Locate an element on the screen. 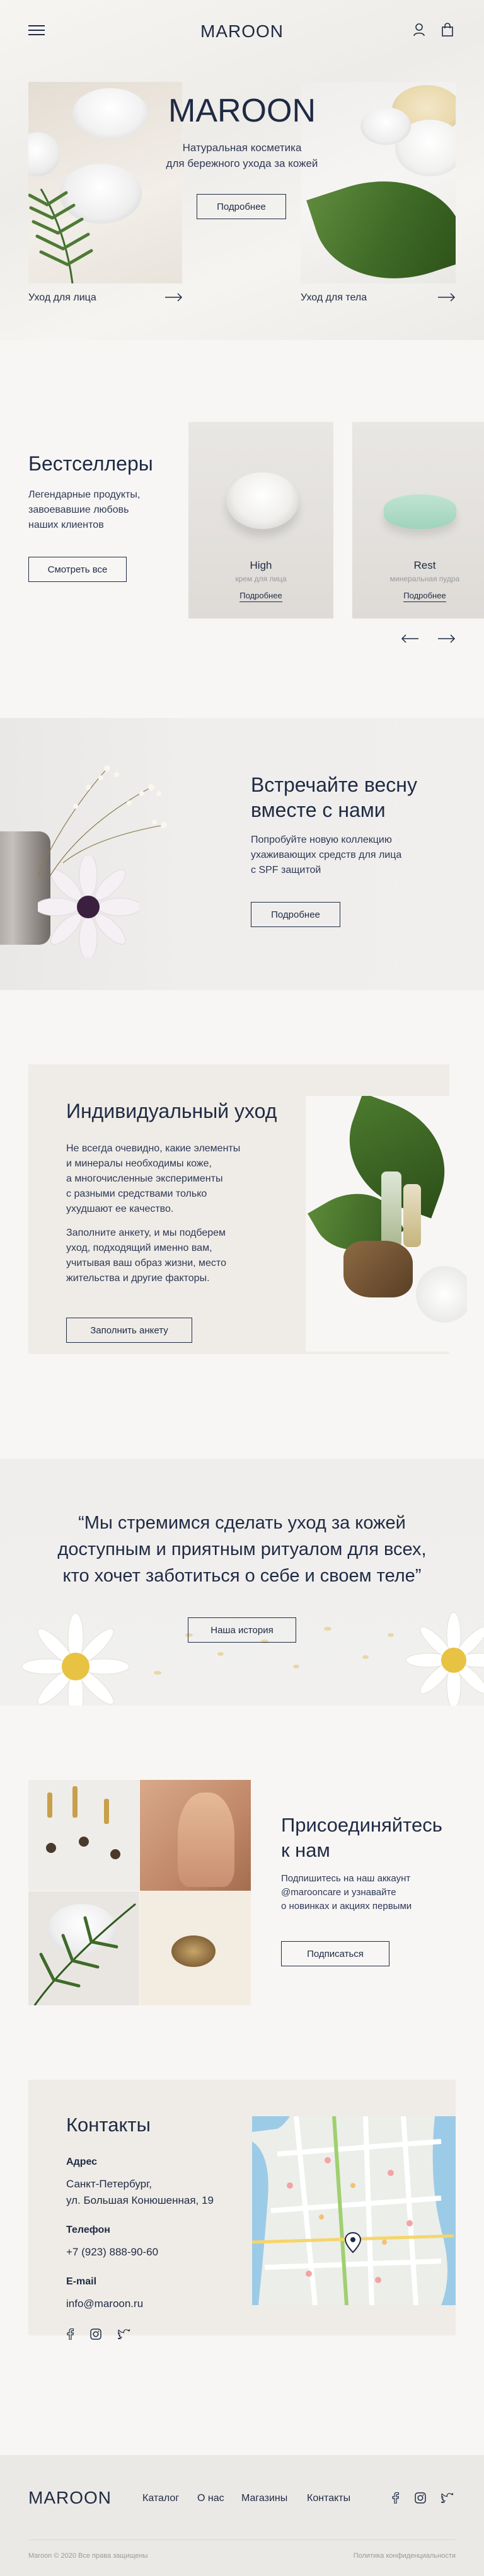  spring-text-line1: Попробуйте новую коллекцию is located at coordinates (321, 840).